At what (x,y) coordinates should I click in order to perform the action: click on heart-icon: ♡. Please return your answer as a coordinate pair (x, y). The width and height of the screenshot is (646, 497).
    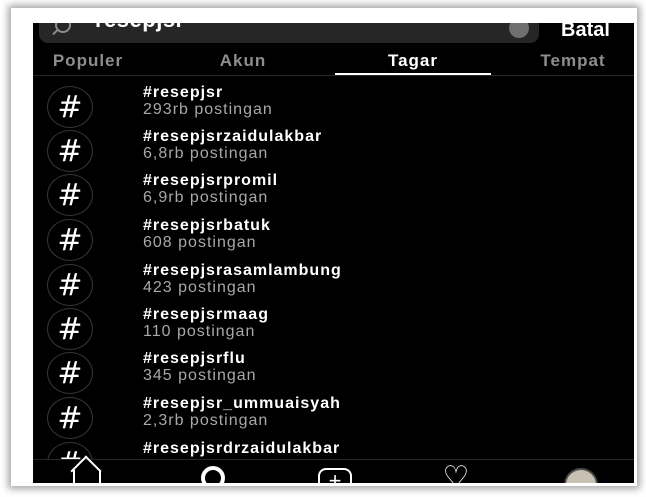
    Looking at the image, I should click on (456, 472).